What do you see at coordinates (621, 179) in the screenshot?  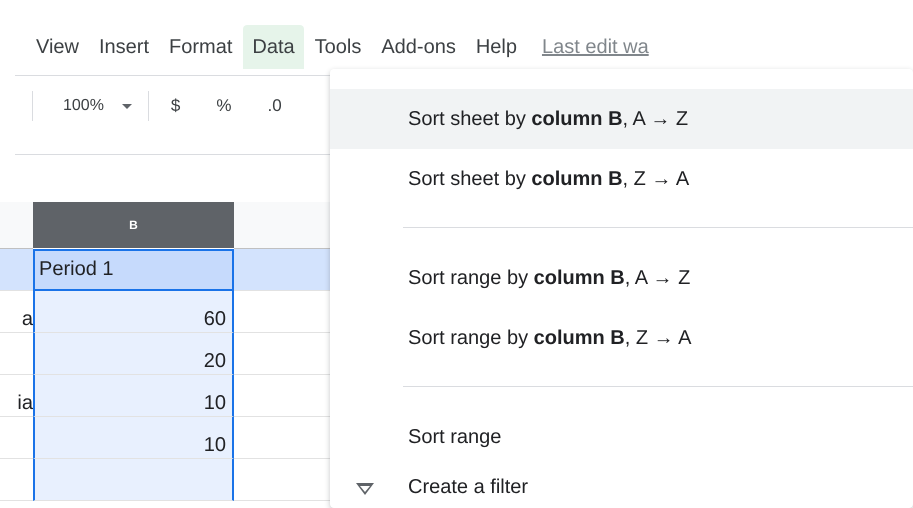 I see `menu-option: Sort sheet by column B, Z → A` at bounding box center [621, 179].